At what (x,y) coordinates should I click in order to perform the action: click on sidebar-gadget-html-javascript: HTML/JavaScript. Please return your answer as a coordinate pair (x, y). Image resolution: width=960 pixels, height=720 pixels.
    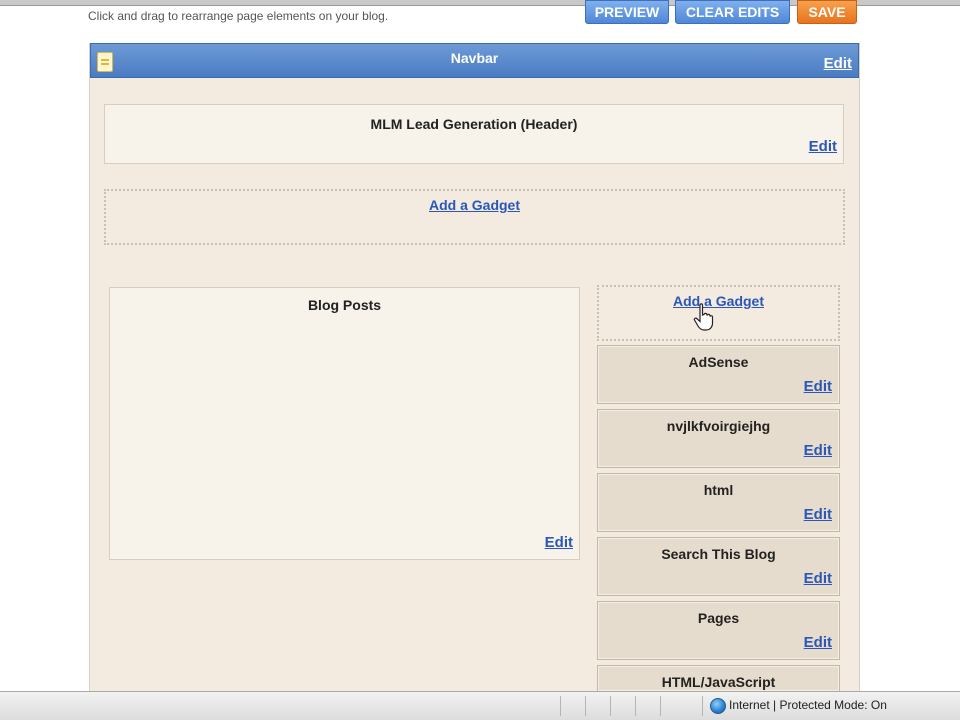
    Looking at the image, I should click on (718, 678).